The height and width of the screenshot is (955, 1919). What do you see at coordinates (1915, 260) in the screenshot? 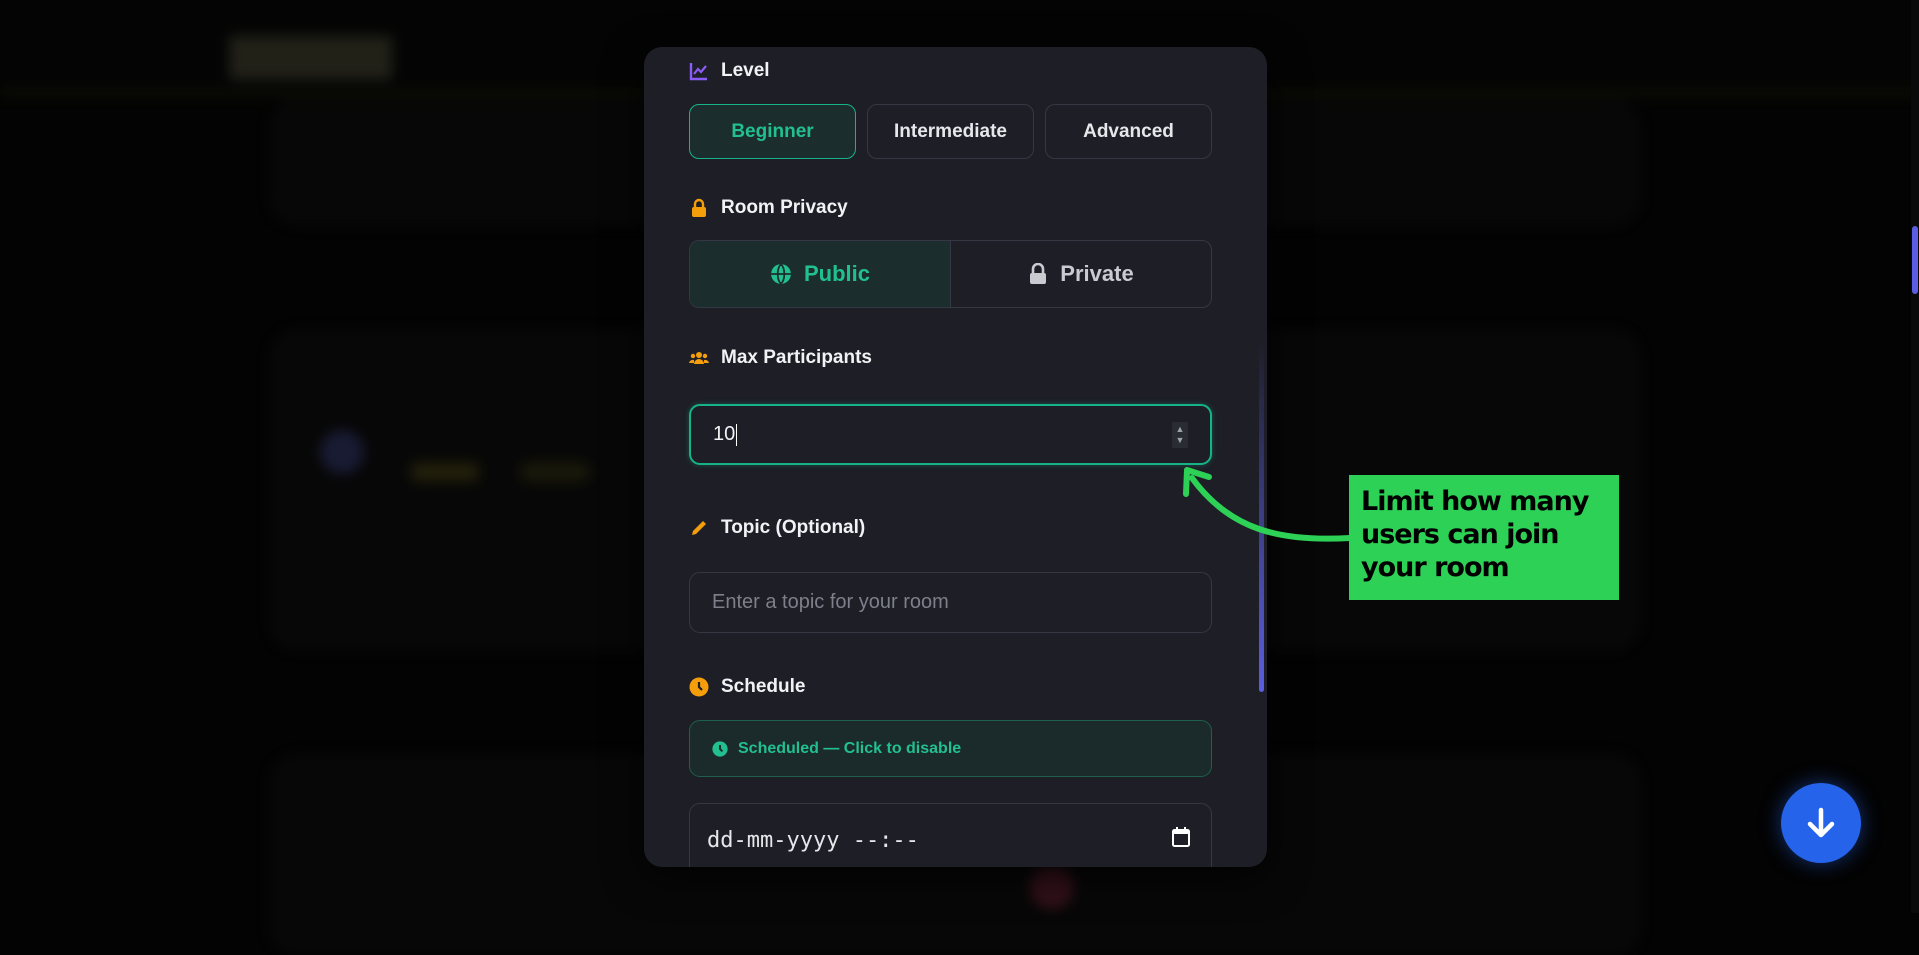
I see `page-scrollbar-thumb` at bounding box center [1915, 260].